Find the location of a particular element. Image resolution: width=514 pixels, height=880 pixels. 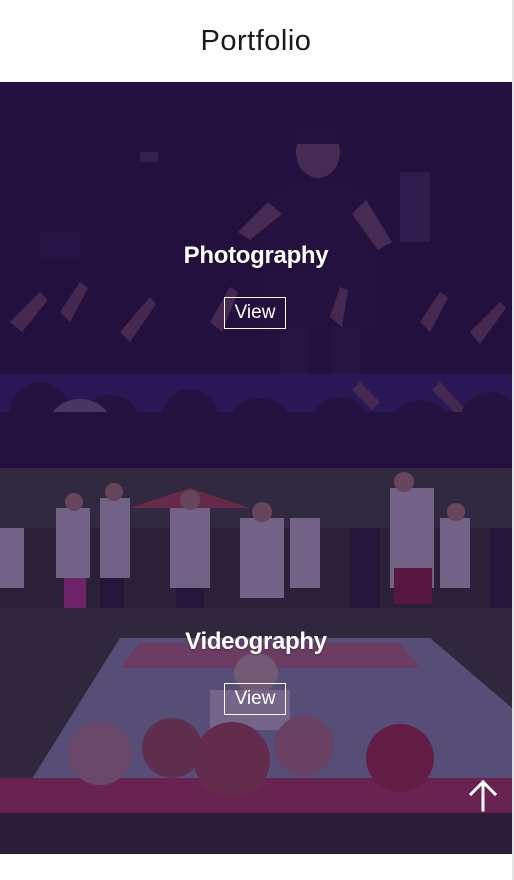

page-footer is located at coordinates (256, 867).